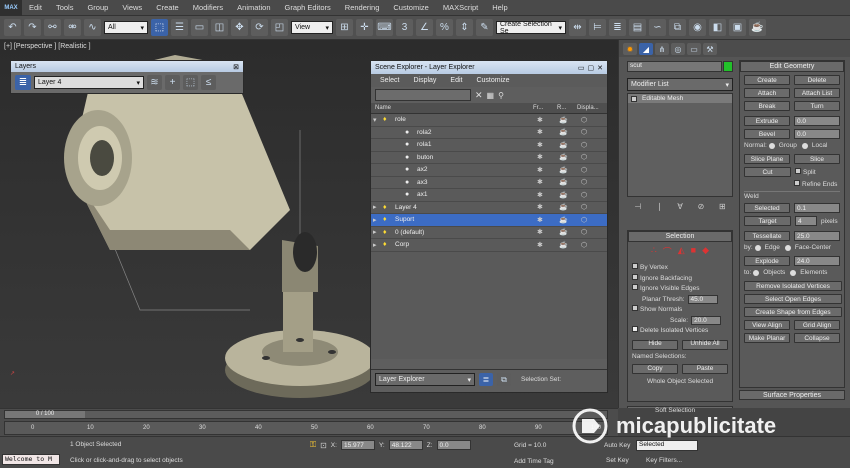  What do you see at coordinates (362, 7) in the screenshot?
I see `menu-rendering: Rendering` at bounding box center [362, 7].